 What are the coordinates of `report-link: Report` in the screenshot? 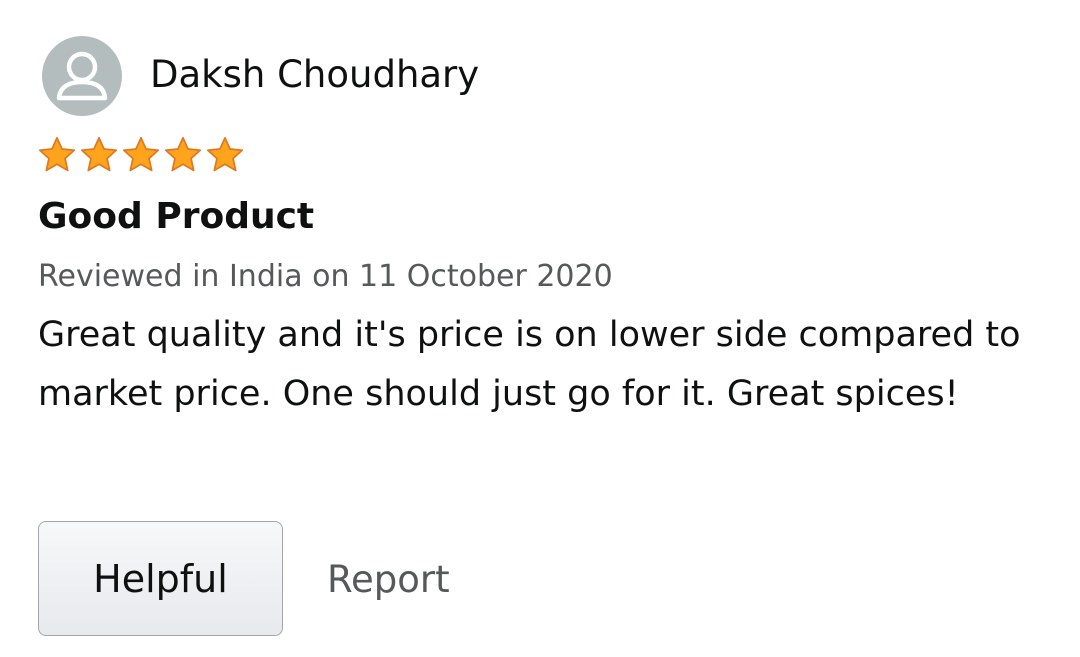 It's located at (388, 580).